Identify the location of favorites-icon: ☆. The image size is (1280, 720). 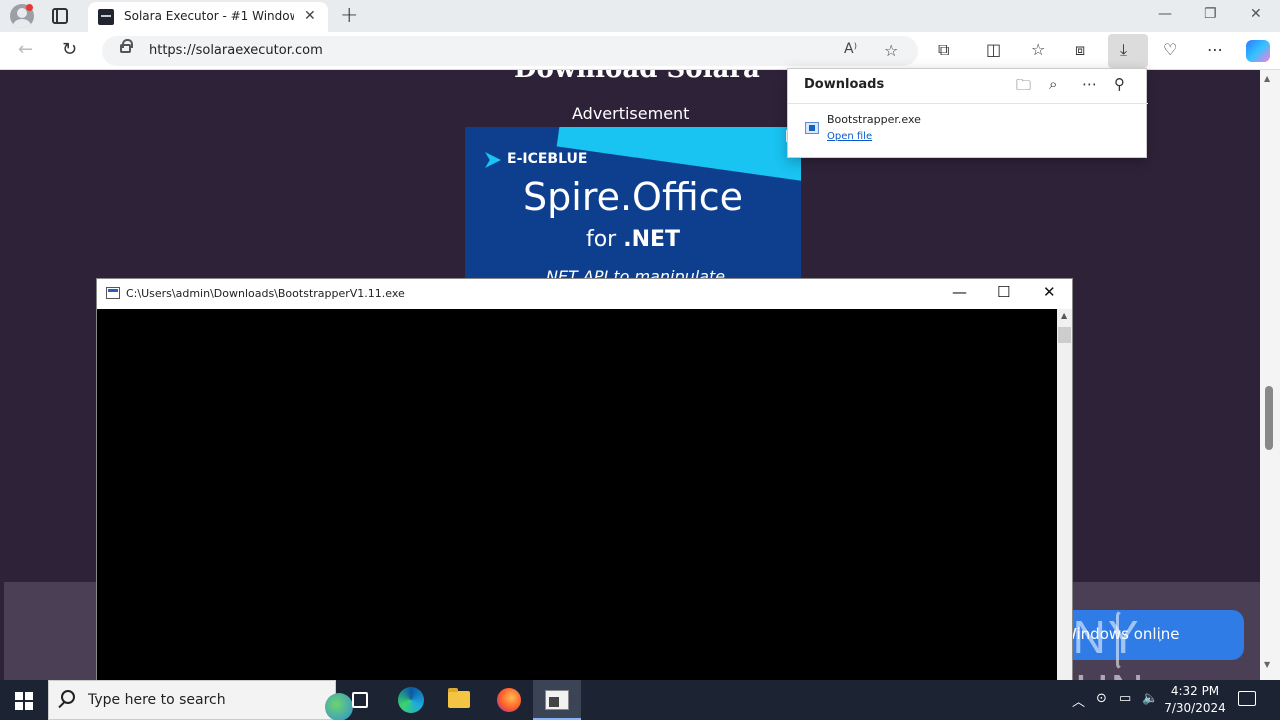
(1038, 49).